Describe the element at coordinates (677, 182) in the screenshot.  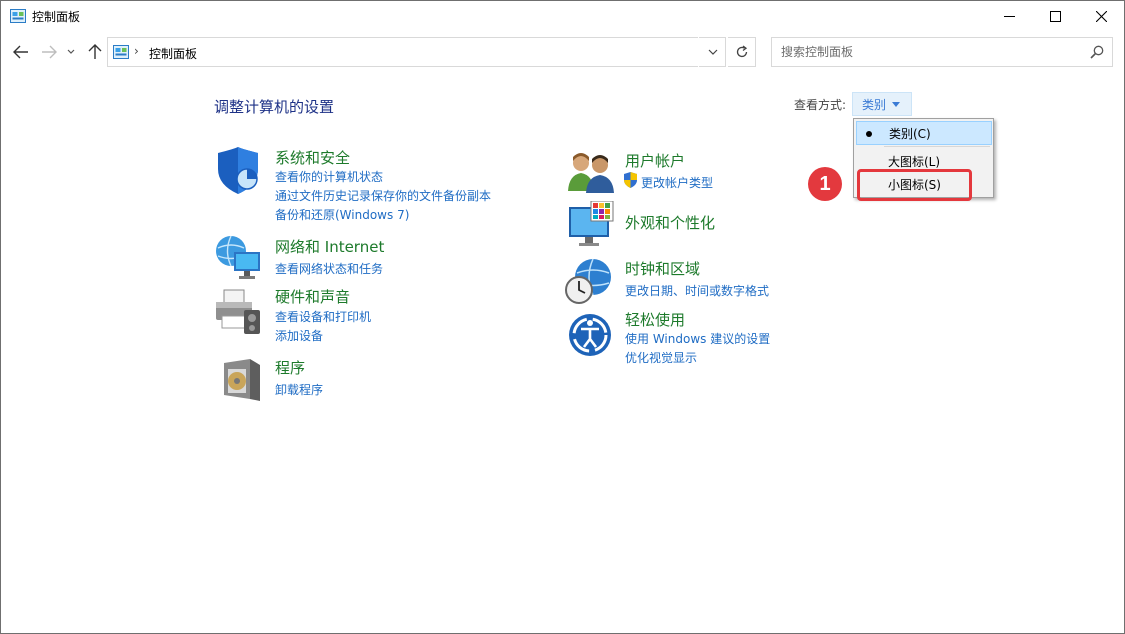
I see `link-change-account-type: 更改帐户类型` at that location.